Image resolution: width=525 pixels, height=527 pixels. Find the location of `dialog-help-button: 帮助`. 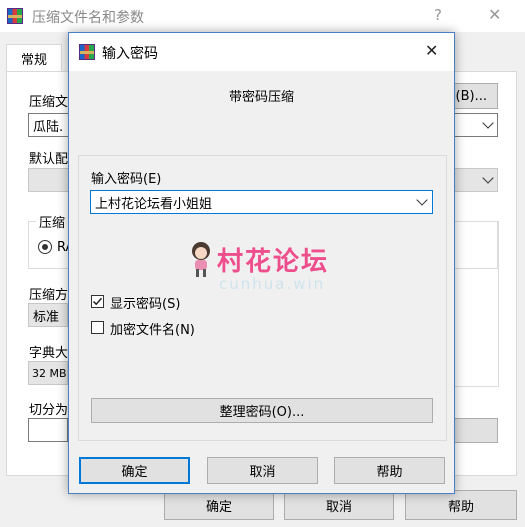

dialog-help-button: 帮助 is located at coordinates (389, 470).